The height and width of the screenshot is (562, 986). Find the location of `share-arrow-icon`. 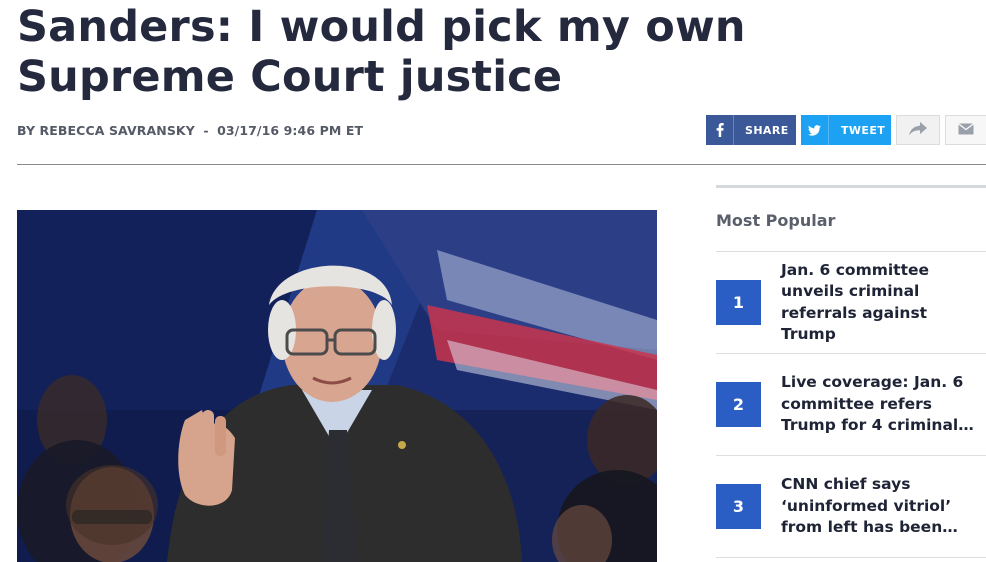

share-arrow-icon is located at coordinates (918, 130).